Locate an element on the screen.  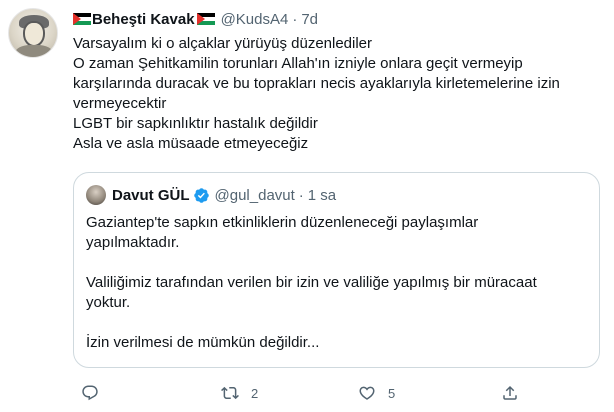
author-name-link: Beheşti Kavak is located at coordinates (144, 19).